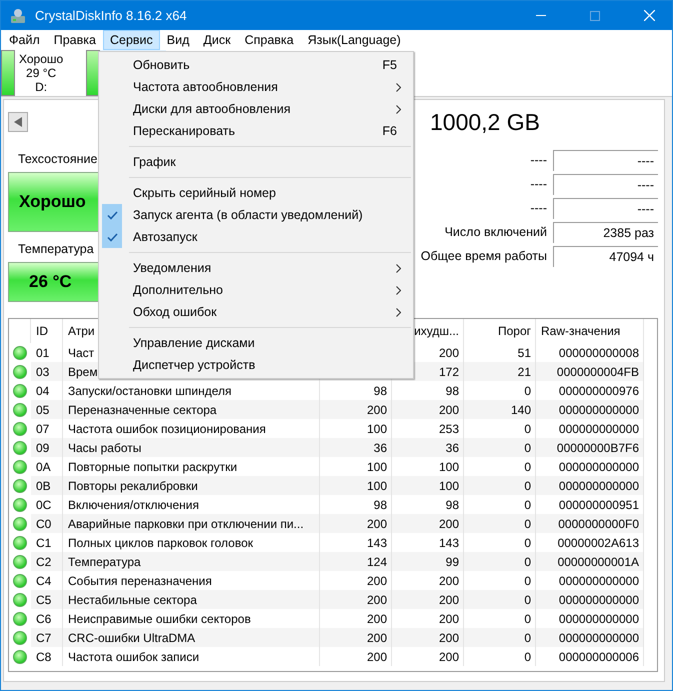 The height and width of the screenshot is (691, 673). I want to click on close-icon, so click(649, 15).